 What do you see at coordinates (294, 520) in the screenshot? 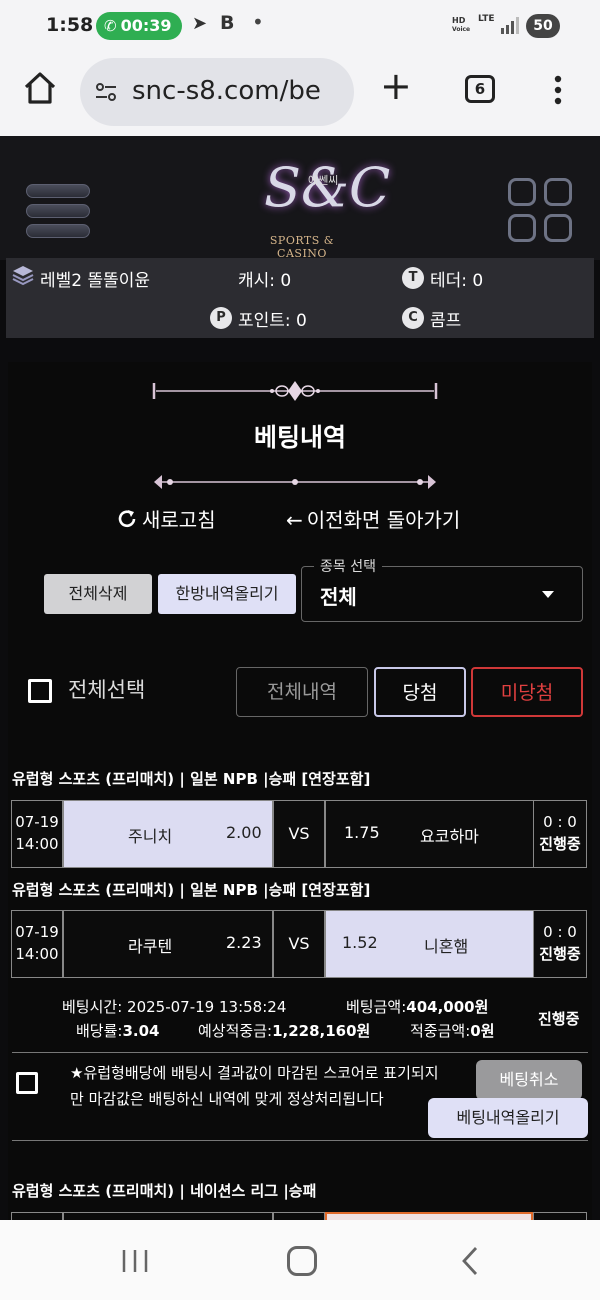
I see `arrow-left-icon: ←` at bounding box center [294, 520].